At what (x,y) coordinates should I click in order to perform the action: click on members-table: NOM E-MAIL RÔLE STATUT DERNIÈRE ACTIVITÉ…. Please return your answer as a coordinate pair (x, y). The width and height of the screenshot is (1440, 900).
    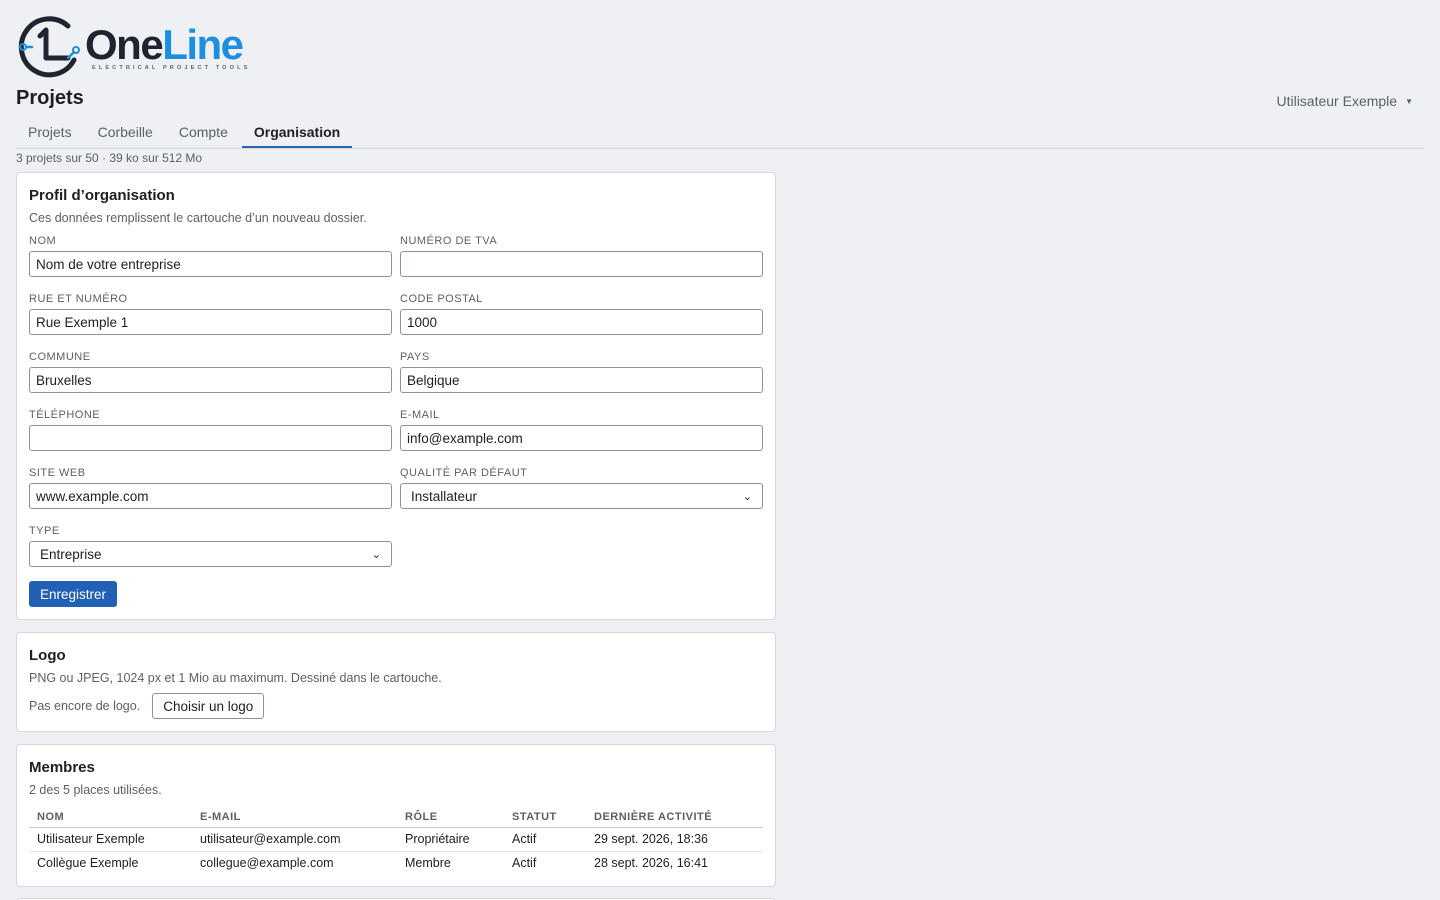
    Looking at the image, I should click on (396, 841).